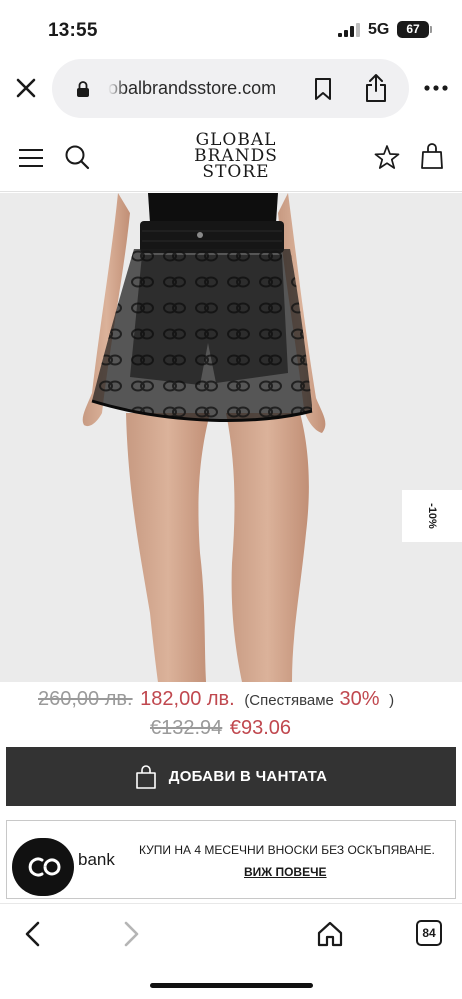  I want to click on forward-arrow-icon, so click(131, 934).